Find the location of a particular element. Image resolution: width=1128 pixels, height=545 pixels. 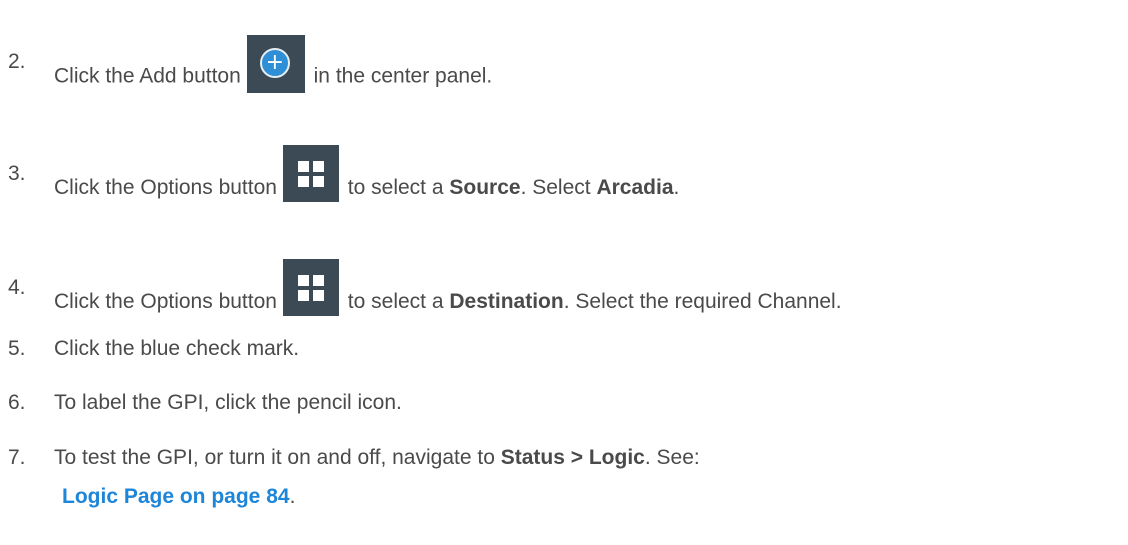

step-number: 5. is located at coordinates (17, 348).